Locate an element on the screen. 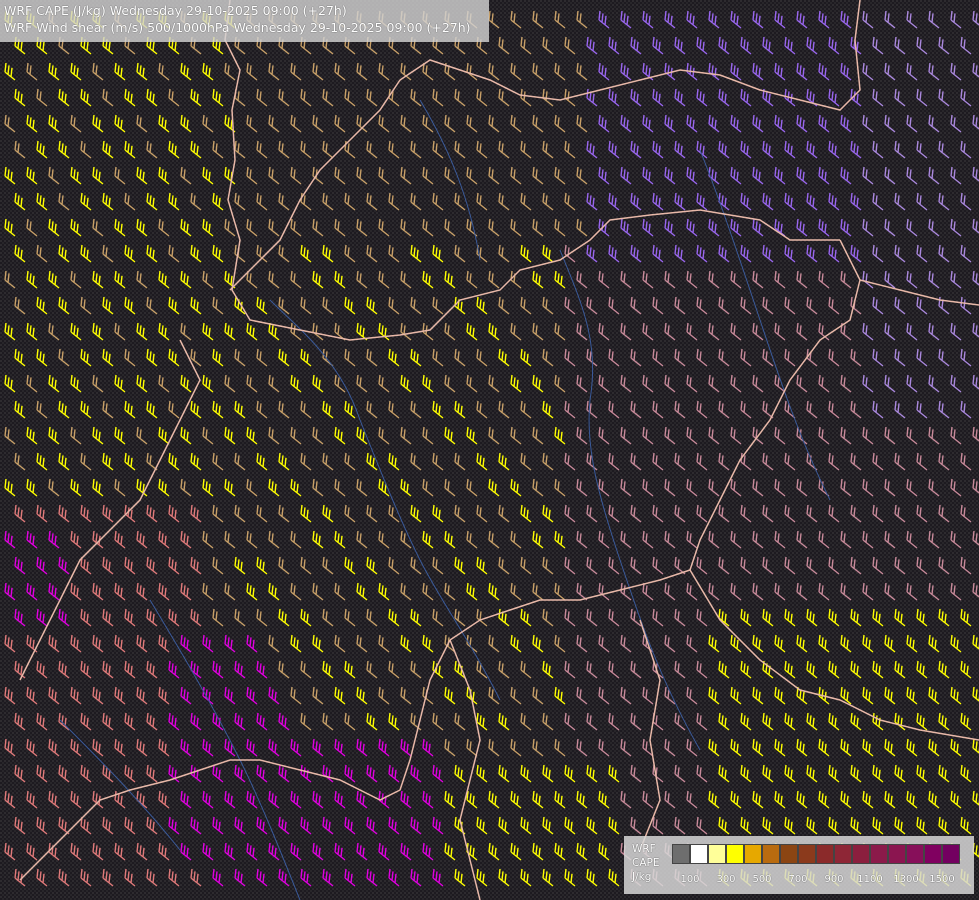  legend-tick-label: 1300 is located at coordinates (906, 879).